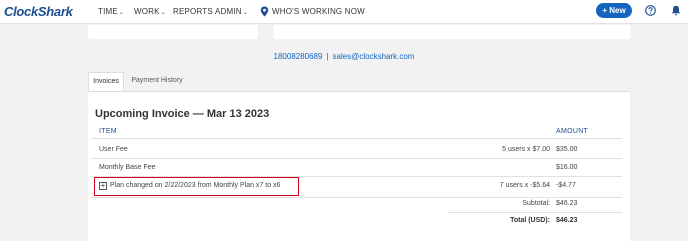 Image resolution: width=688 pixels, height=241 pixels. Describe the element at coordinates (113, 149) in the screenshot. I see `user-fee-item: User Fee` at that location.